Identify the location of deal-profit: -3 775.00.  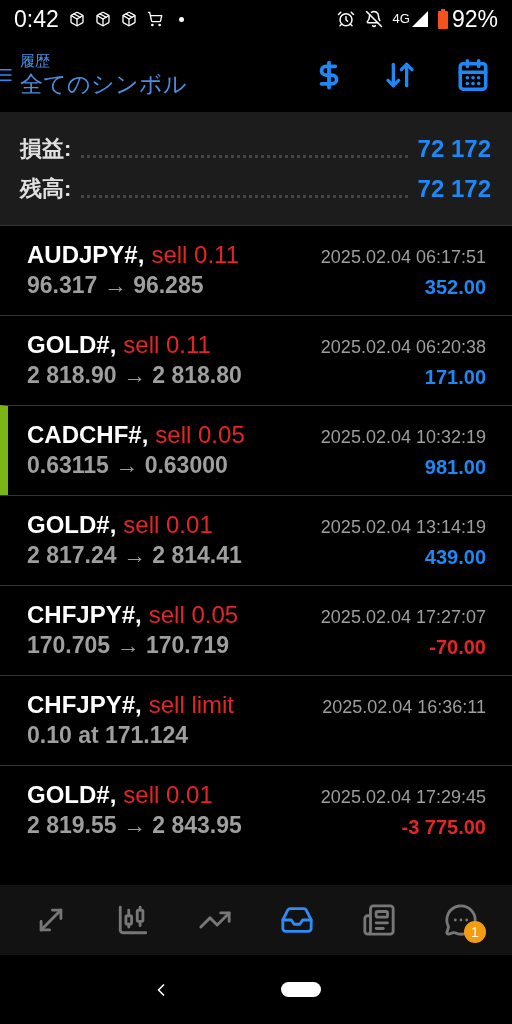
(443, 827).